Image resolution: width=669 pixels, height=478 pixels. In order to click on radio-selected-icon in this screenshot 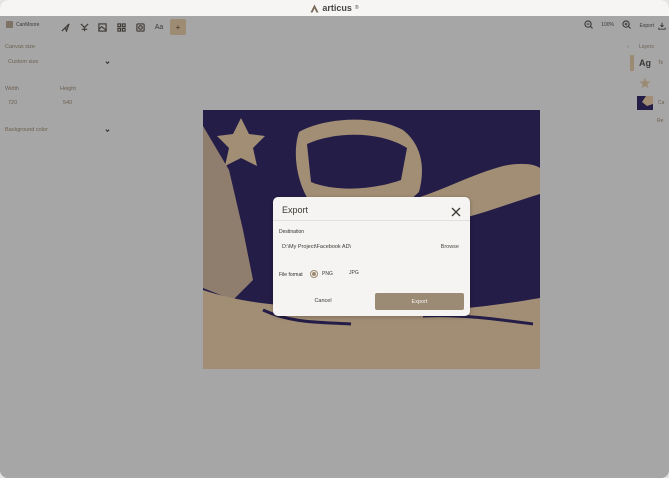, I will do `click(314, 274)`.